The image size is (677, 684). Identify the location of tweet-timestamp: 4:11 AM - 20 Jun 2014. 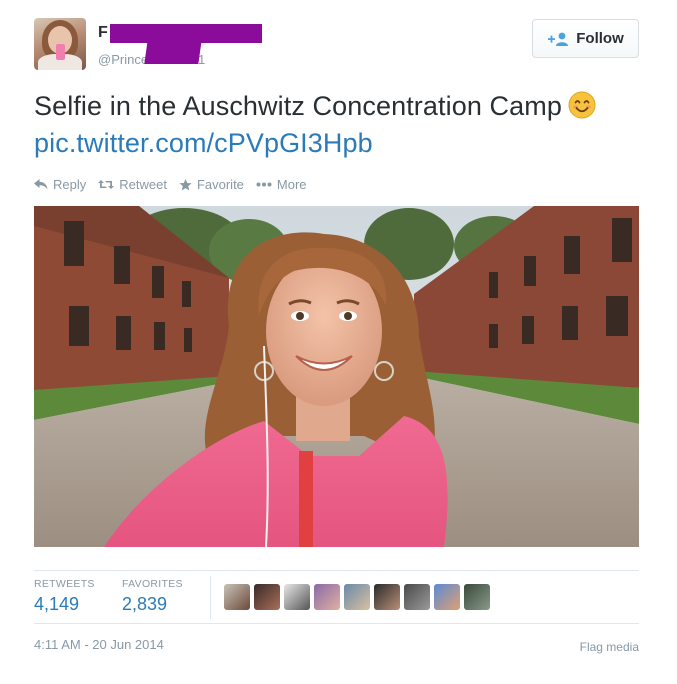
(99, 644).